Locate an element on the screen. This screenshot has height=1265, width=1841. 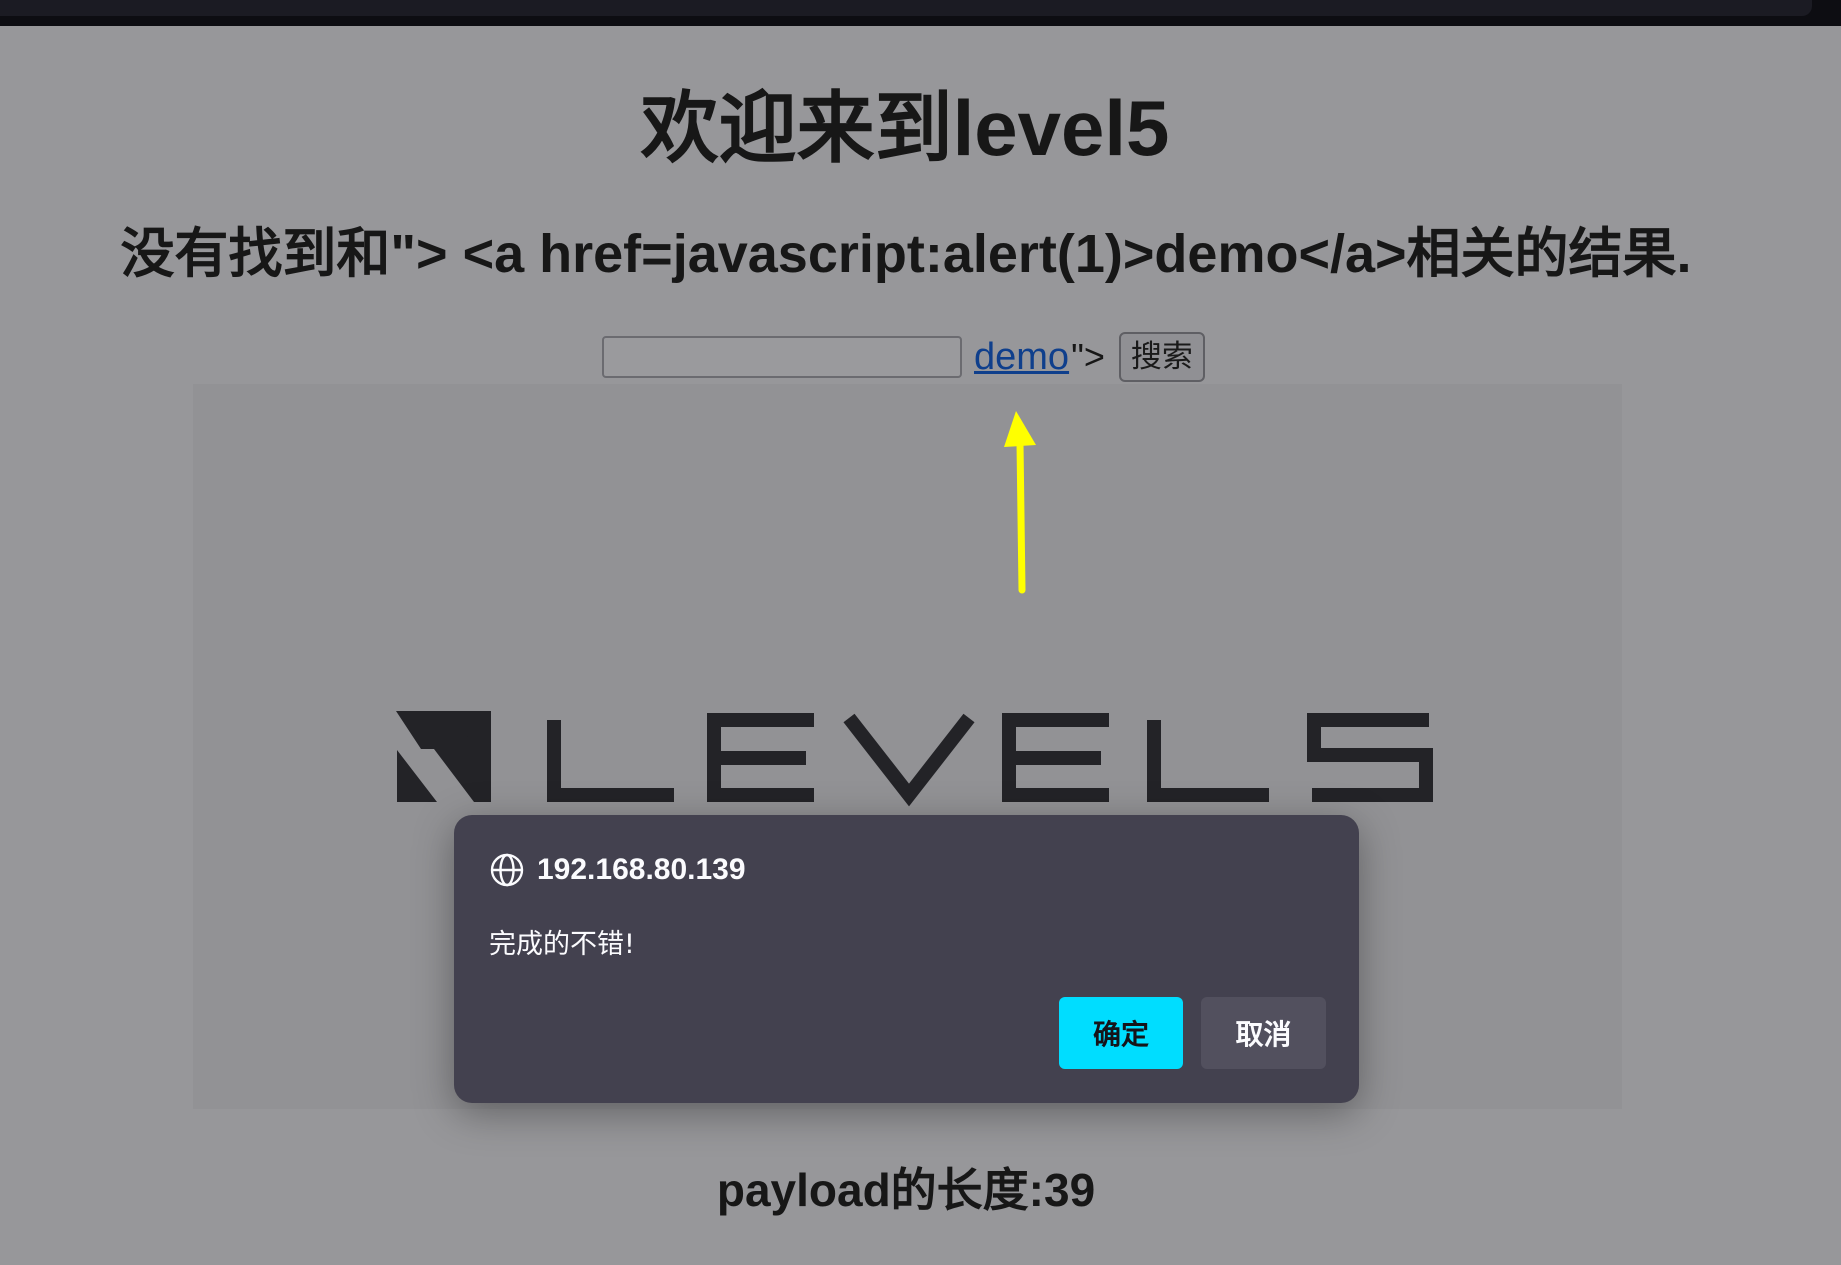
dialog-header: 192.168.80.139 is located at coordinates (617, 870).